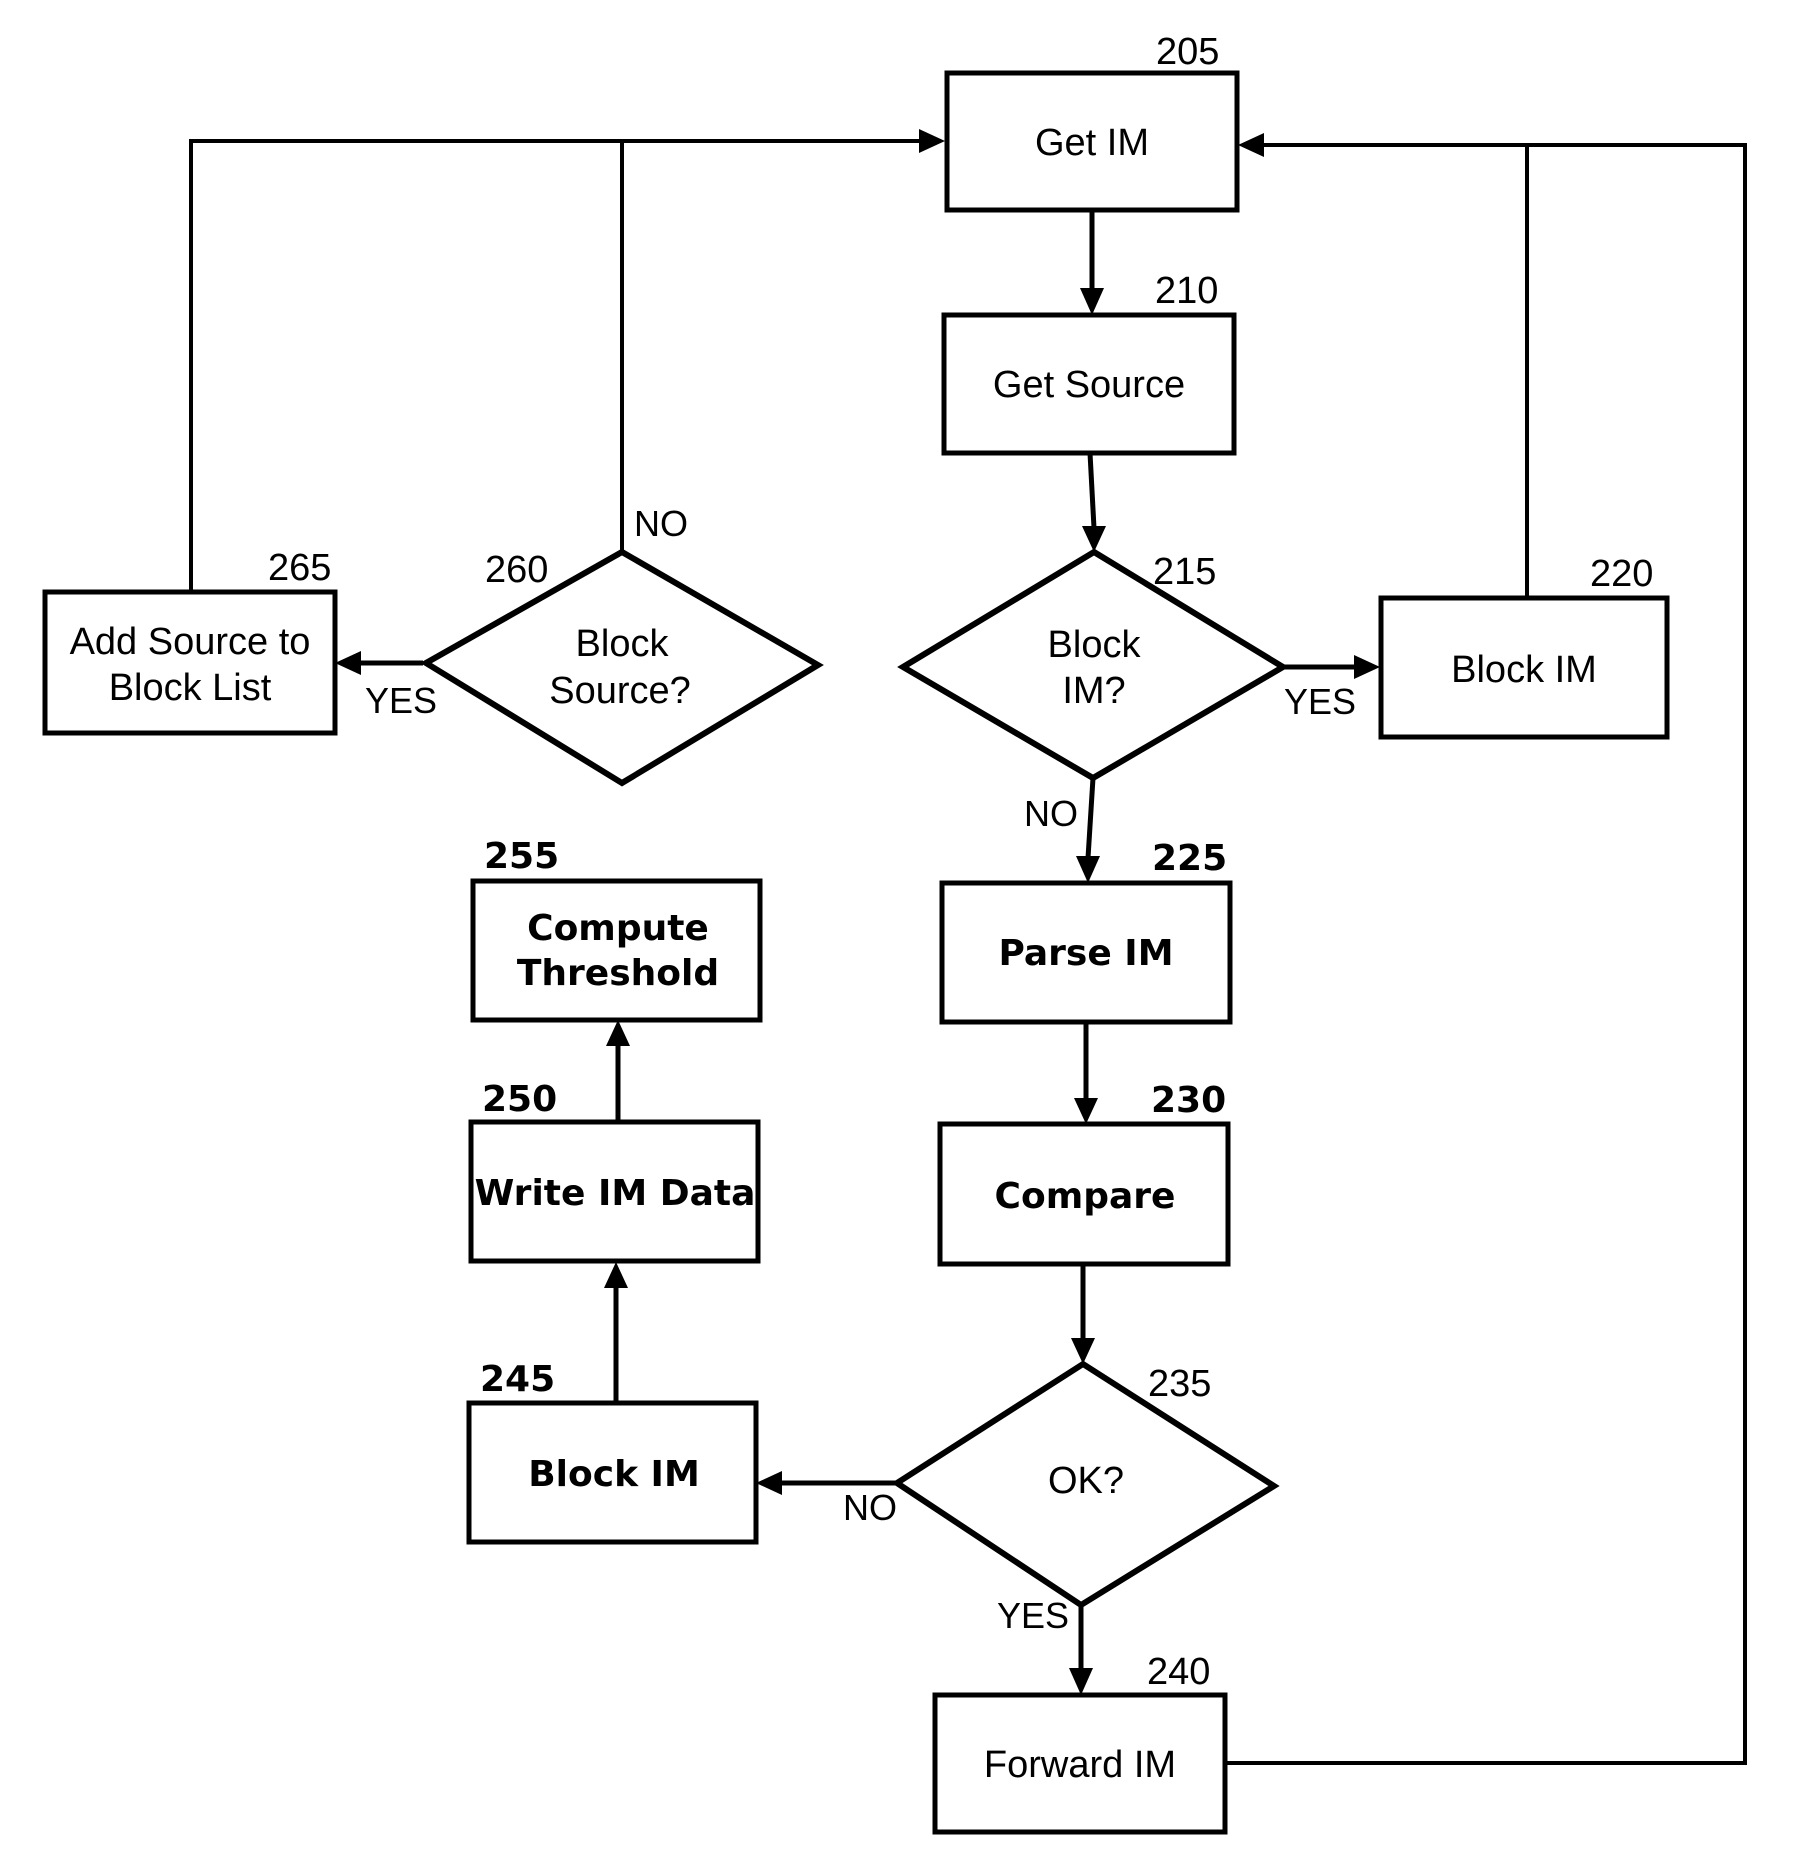 The width and height of the screenshot is (1793, 1875). Describe the element at coordinates (1524, 646) in the screenshot. I see `node-220: Block IM 220` at that location.